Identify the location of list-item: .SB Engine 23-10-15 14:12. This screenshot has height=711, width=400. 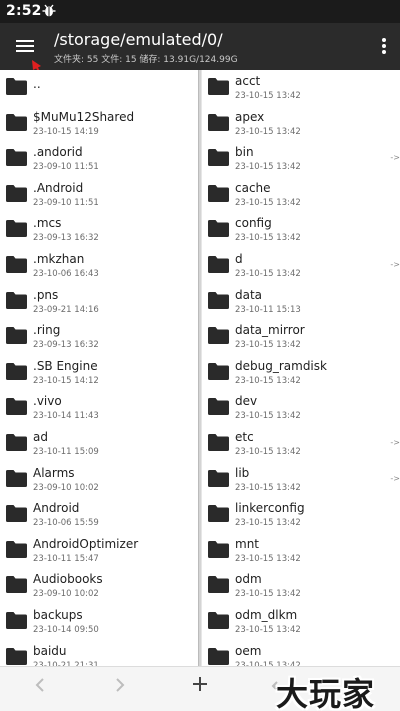
(99, 372).